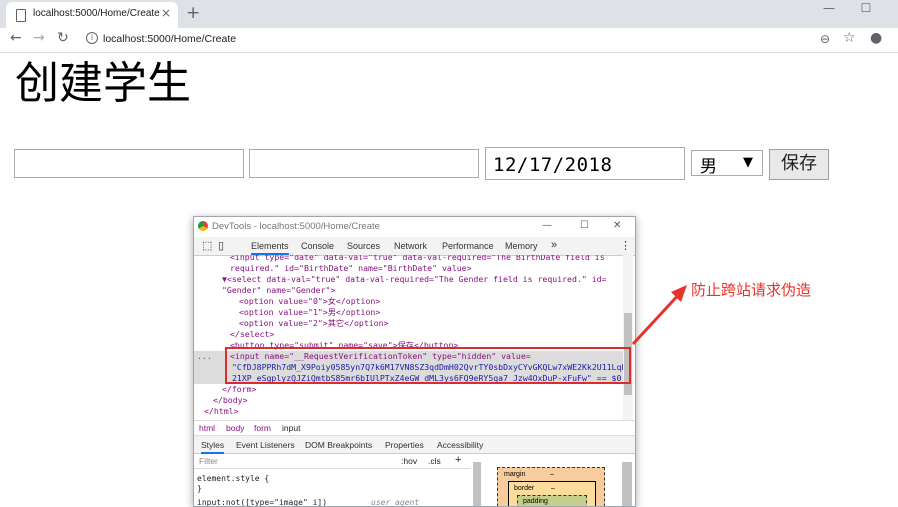 This screenshot has height=507, width=898. I want to click on styles-scrollbar, so click(477, 484).